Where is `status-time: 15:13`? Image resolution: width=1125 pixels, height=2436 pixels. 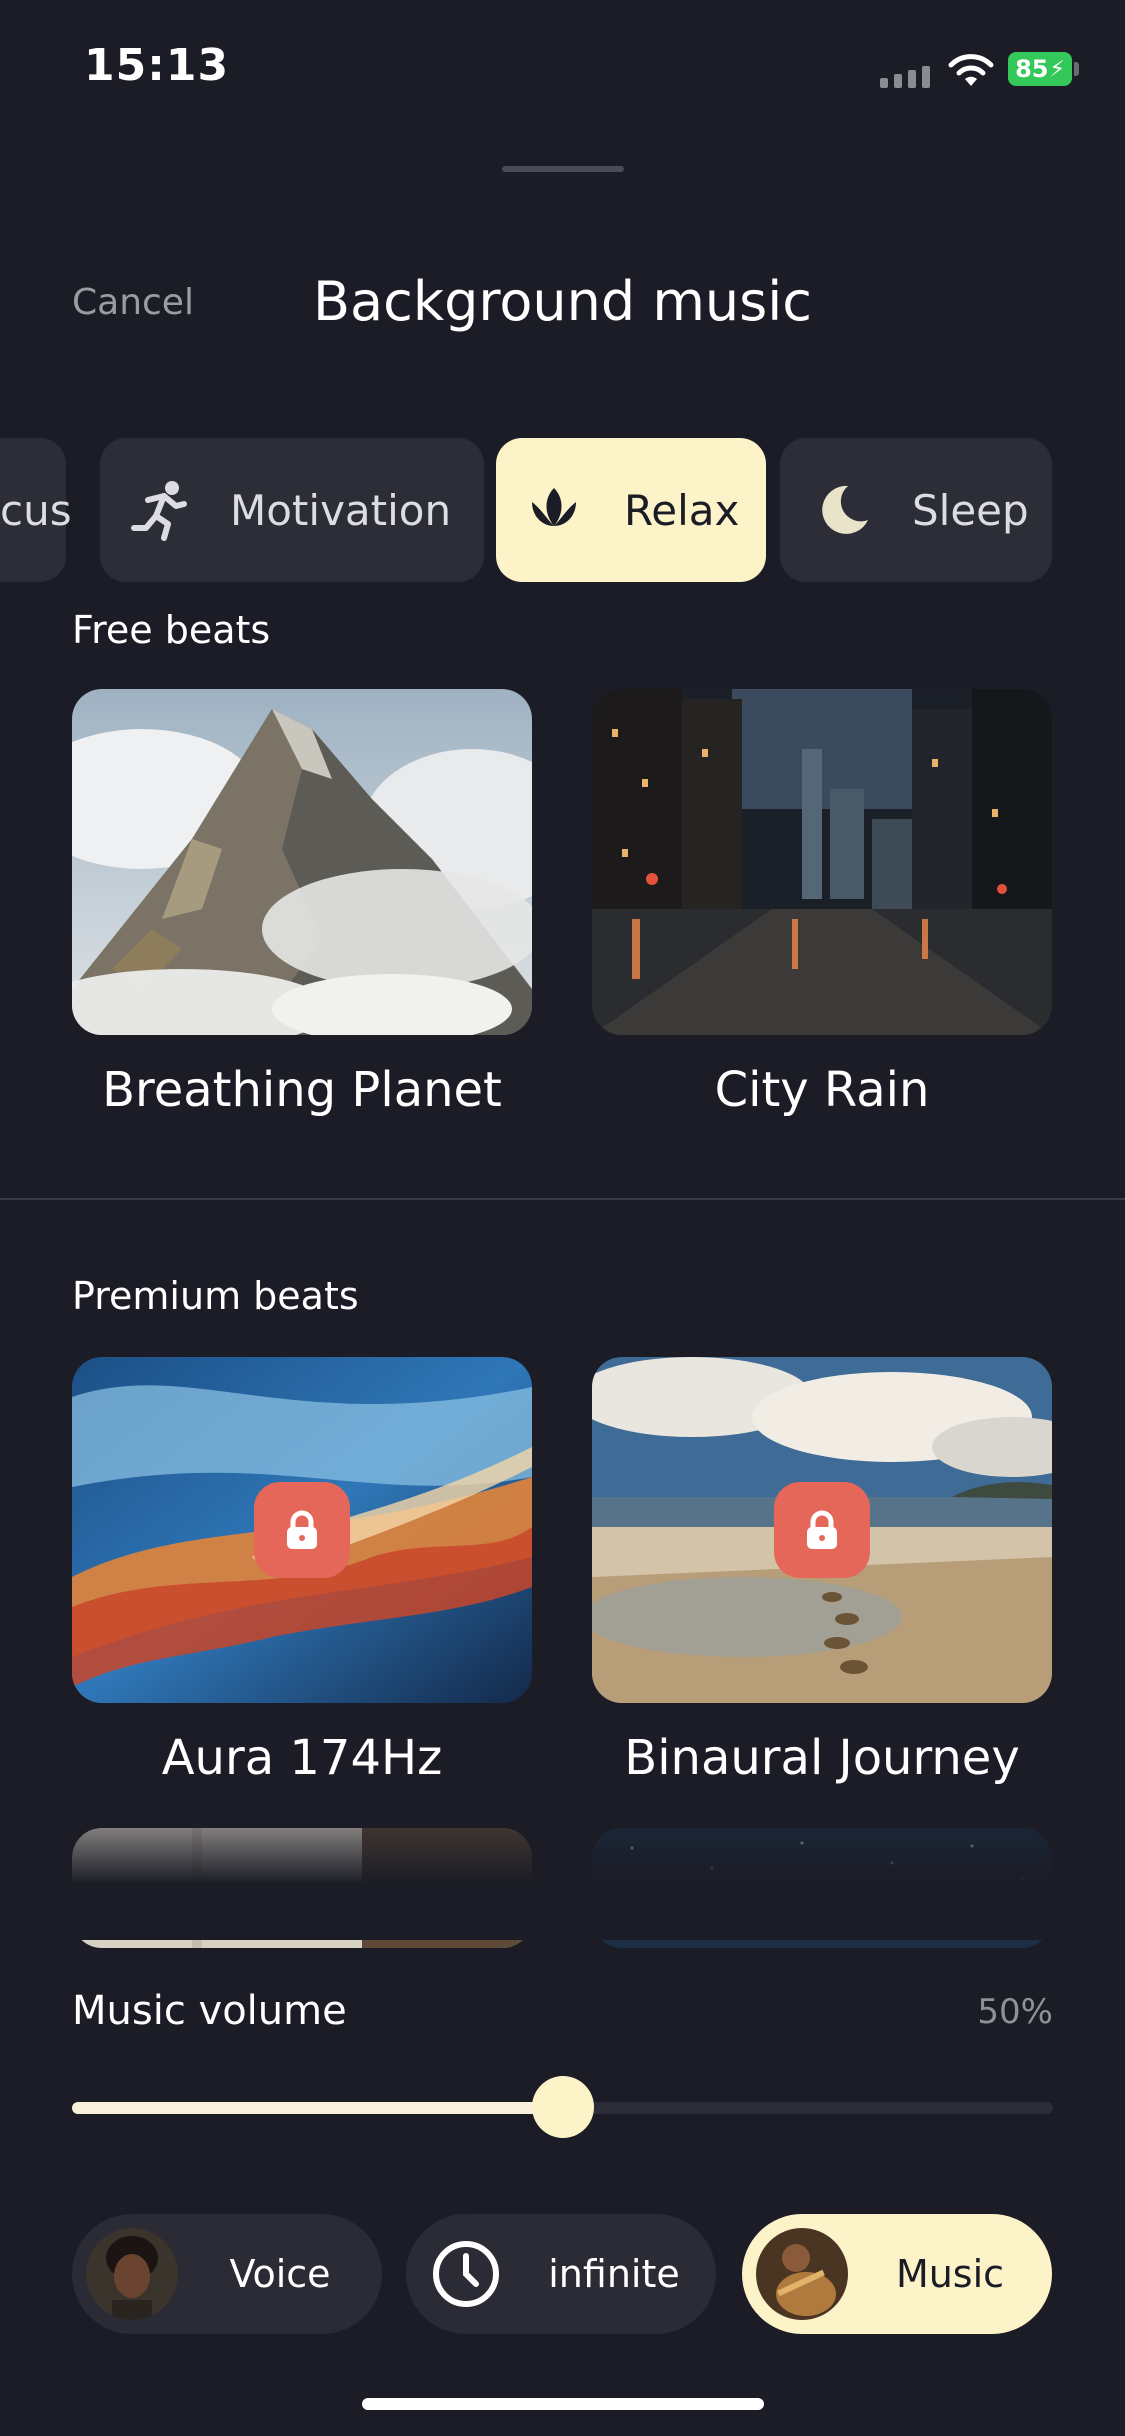 status-time: 15:13 is located at coordinates (157, 65).